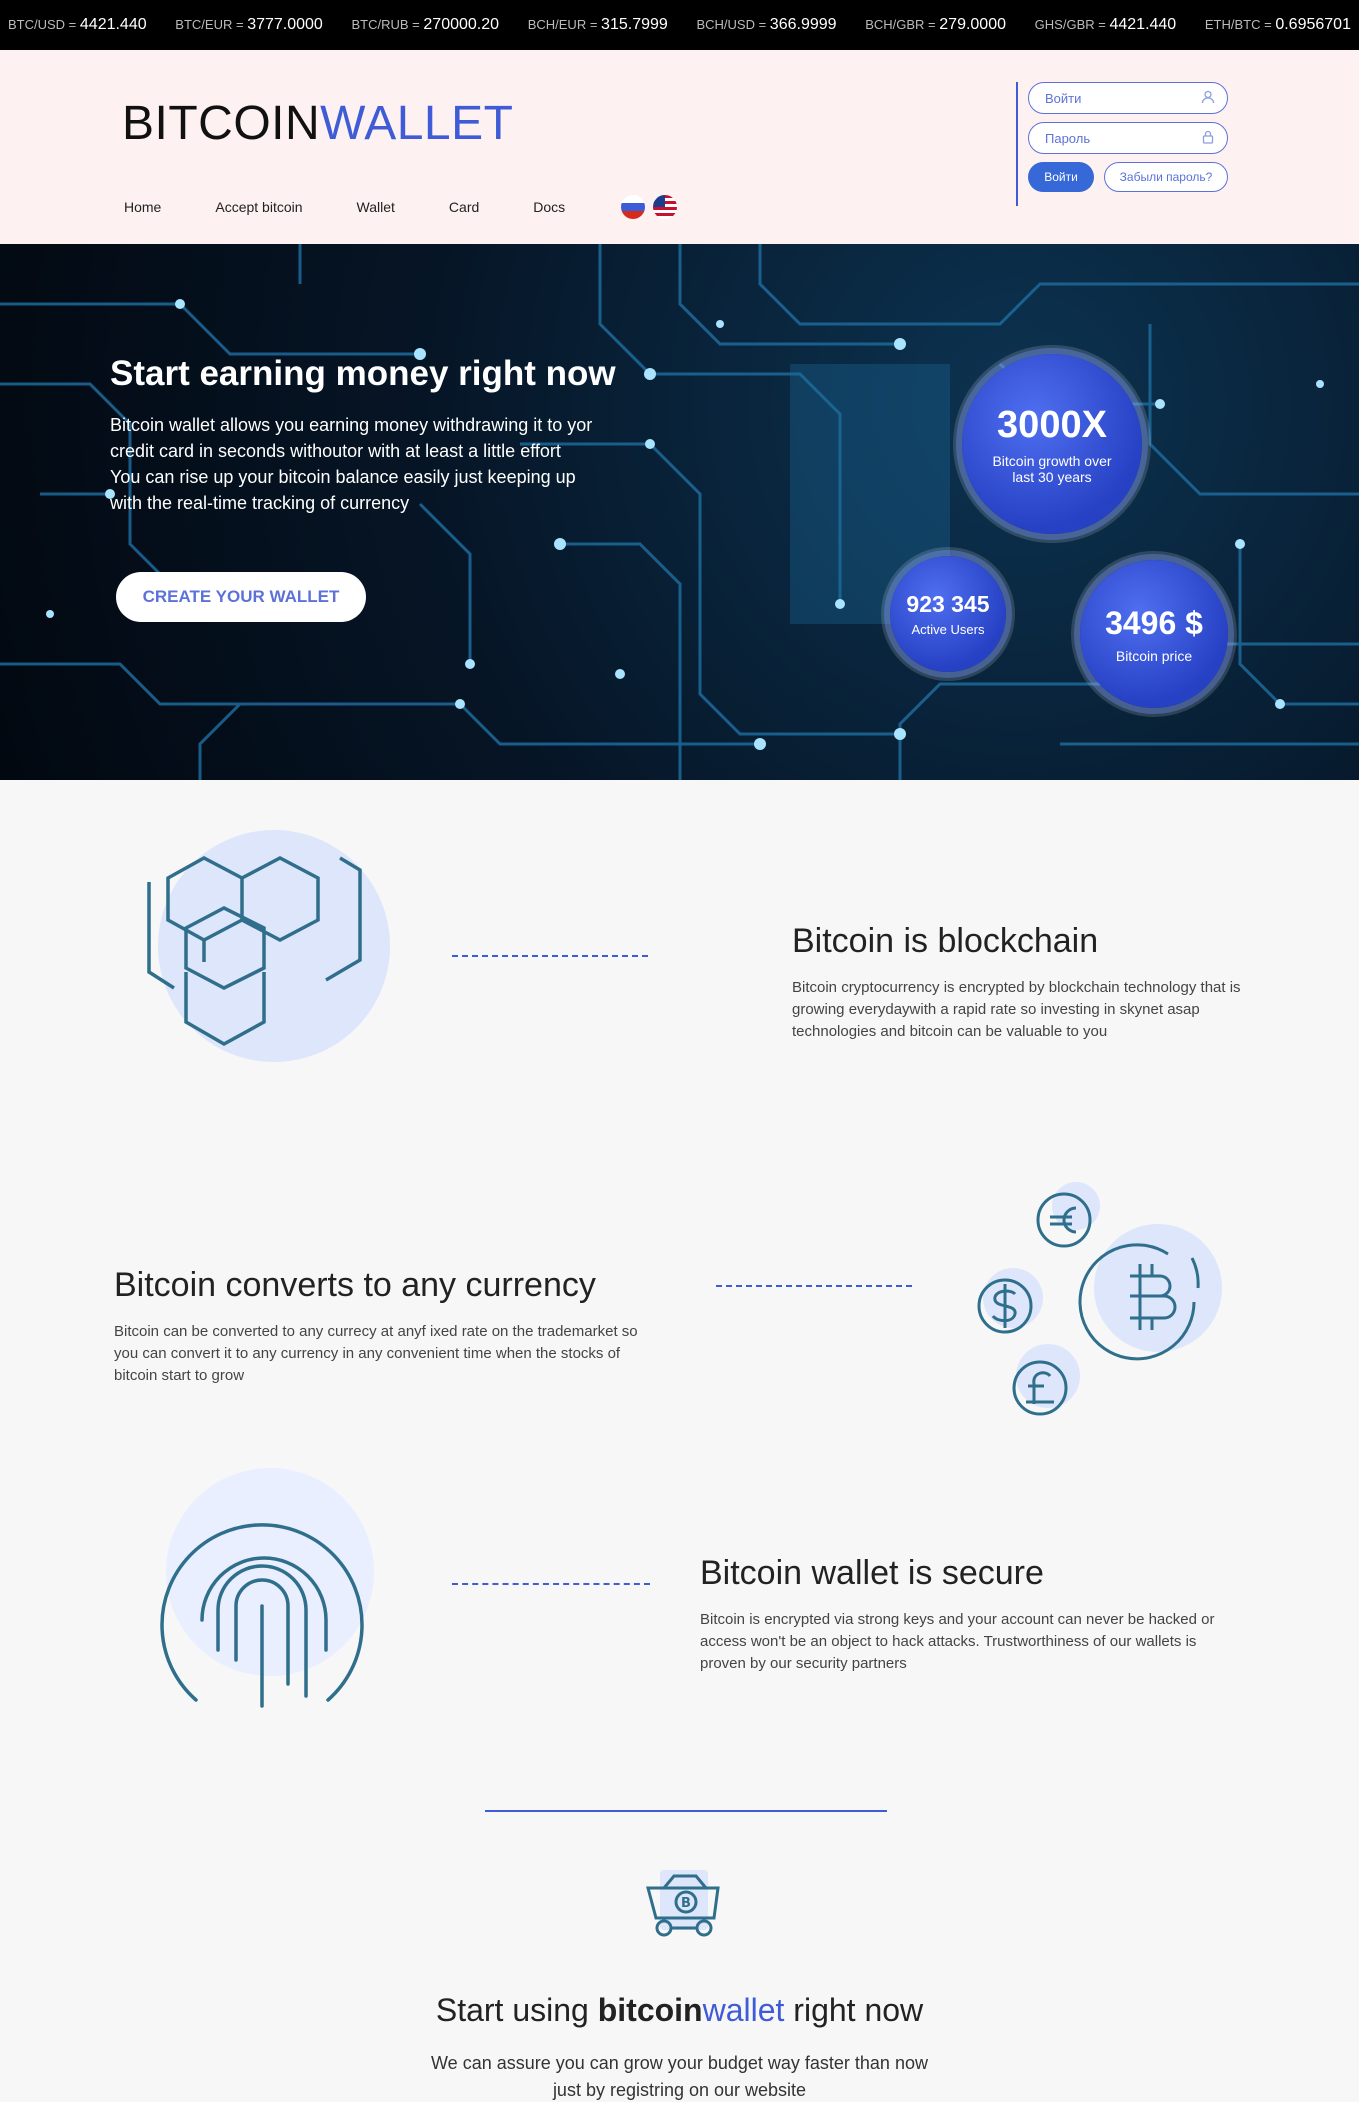 This screenshot has height=2102, width=1359. What do you see at coordinates (241, 597) in the screenshot?
I see `create-wallet-button: CREATE YOUR WALLET` at bounding box center [241, 597].